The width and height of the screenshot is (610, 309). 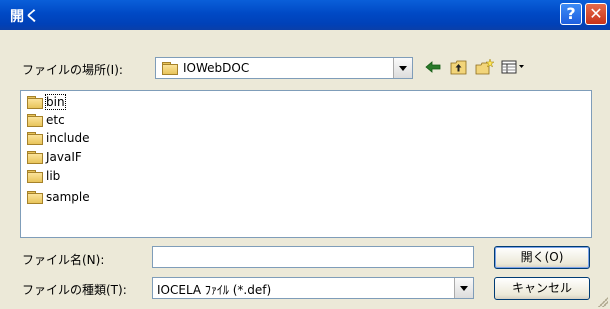 What do you see at coordinates (313, 257) in the screenshot?
I see `filename-input` at bounding box center [313, 257].